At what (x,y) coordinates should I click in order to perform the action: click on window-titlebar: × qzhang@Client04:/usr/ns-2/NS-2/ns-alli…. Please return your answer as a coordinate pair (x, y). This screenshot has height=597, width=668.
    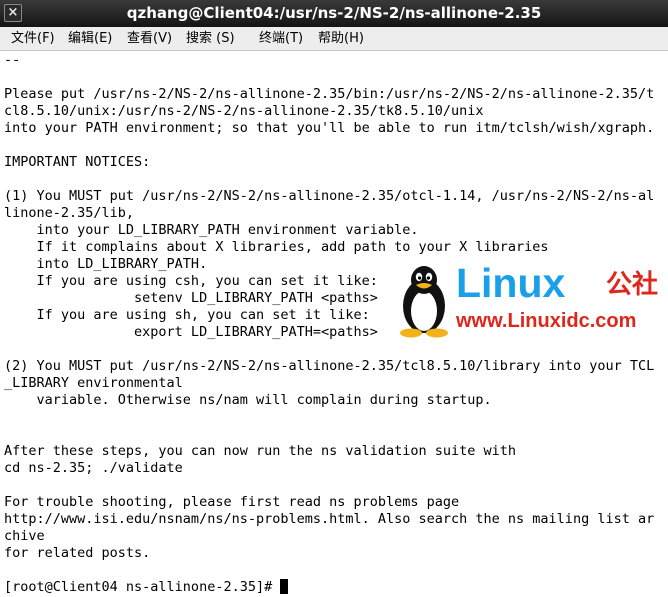
    Looking at the image, I should click on (334, 13).